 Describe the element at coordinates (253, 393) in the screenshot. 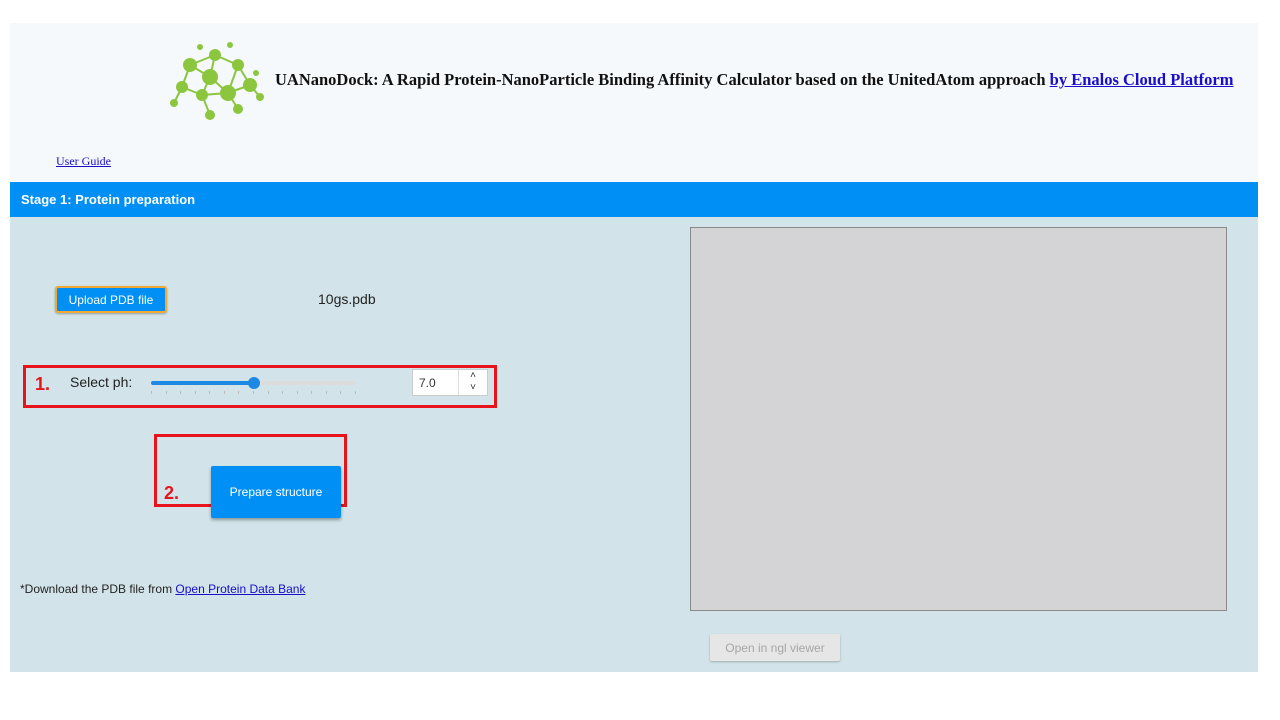

I see `ph-slider-ticks` at that location.